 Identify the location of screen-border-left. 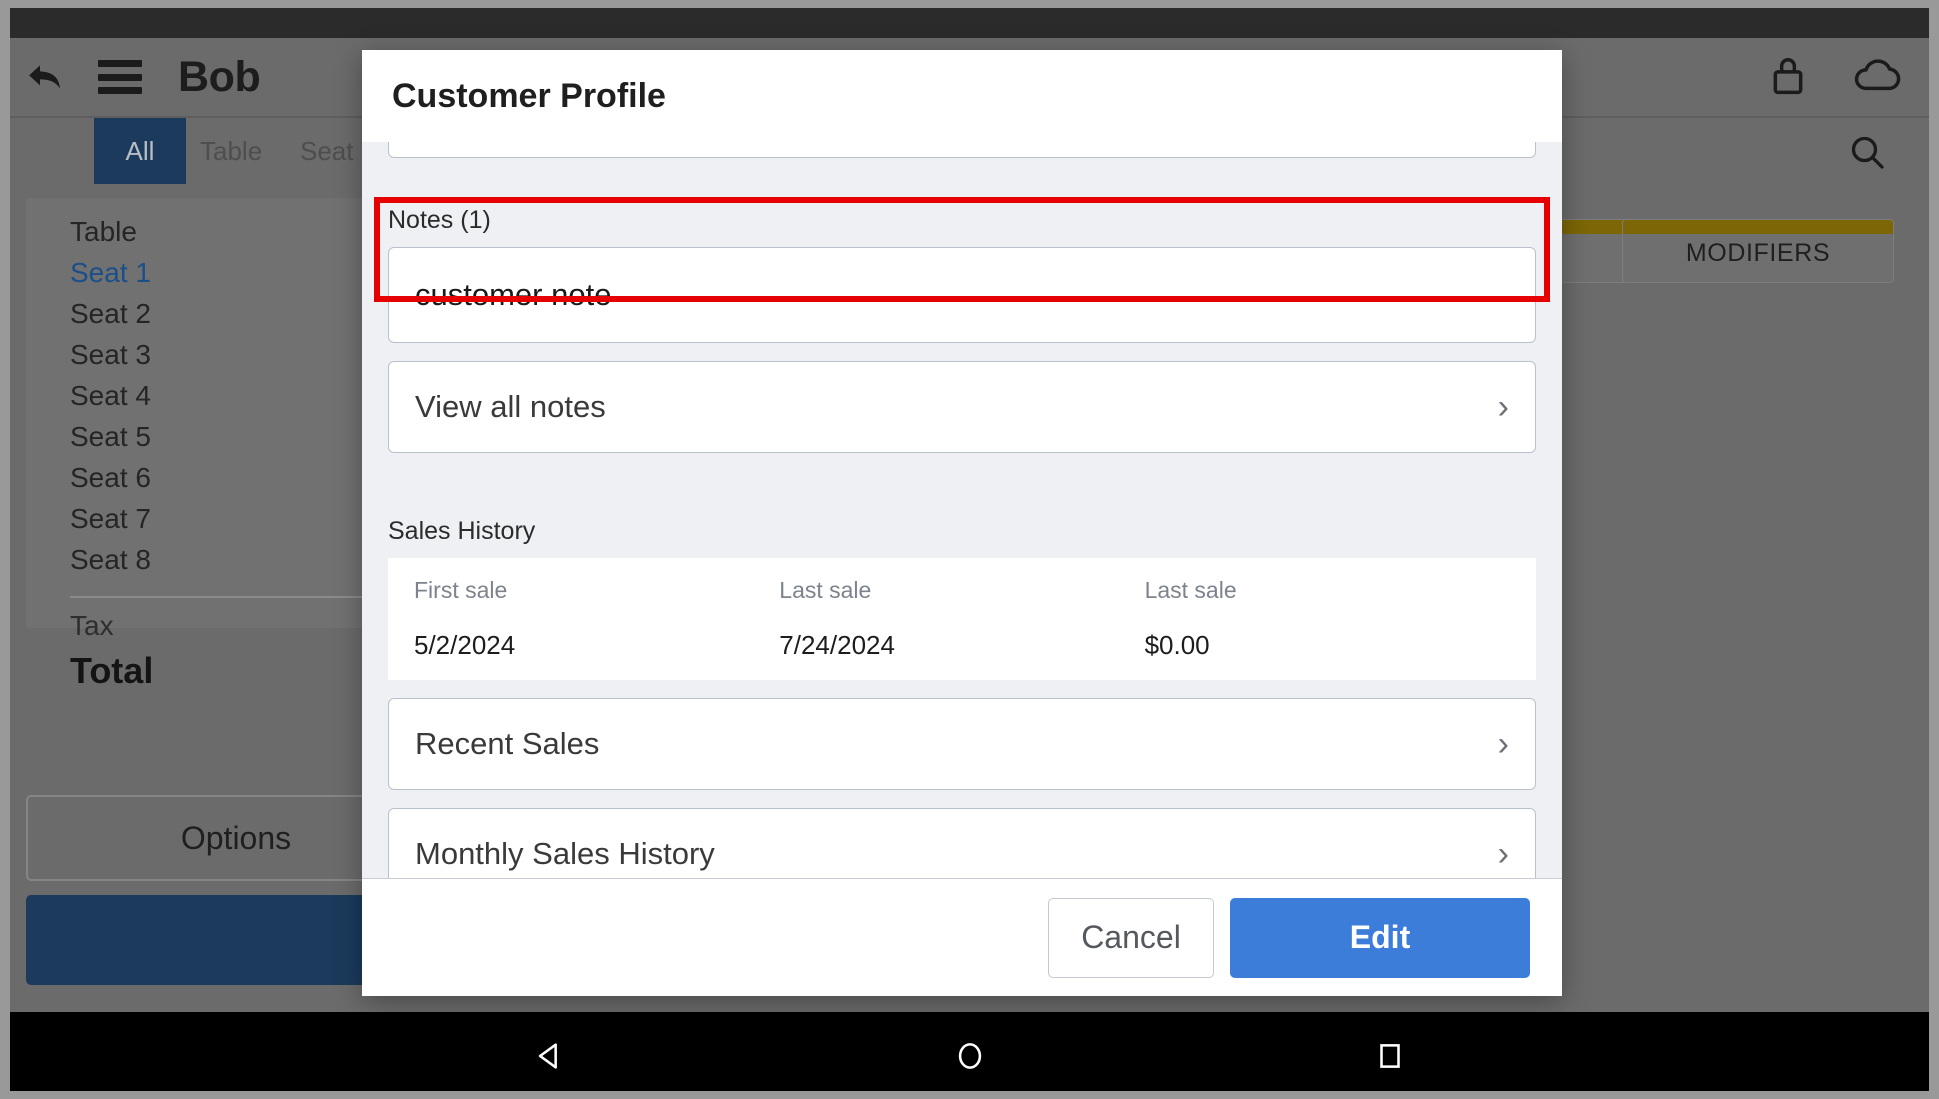
(5, 549).